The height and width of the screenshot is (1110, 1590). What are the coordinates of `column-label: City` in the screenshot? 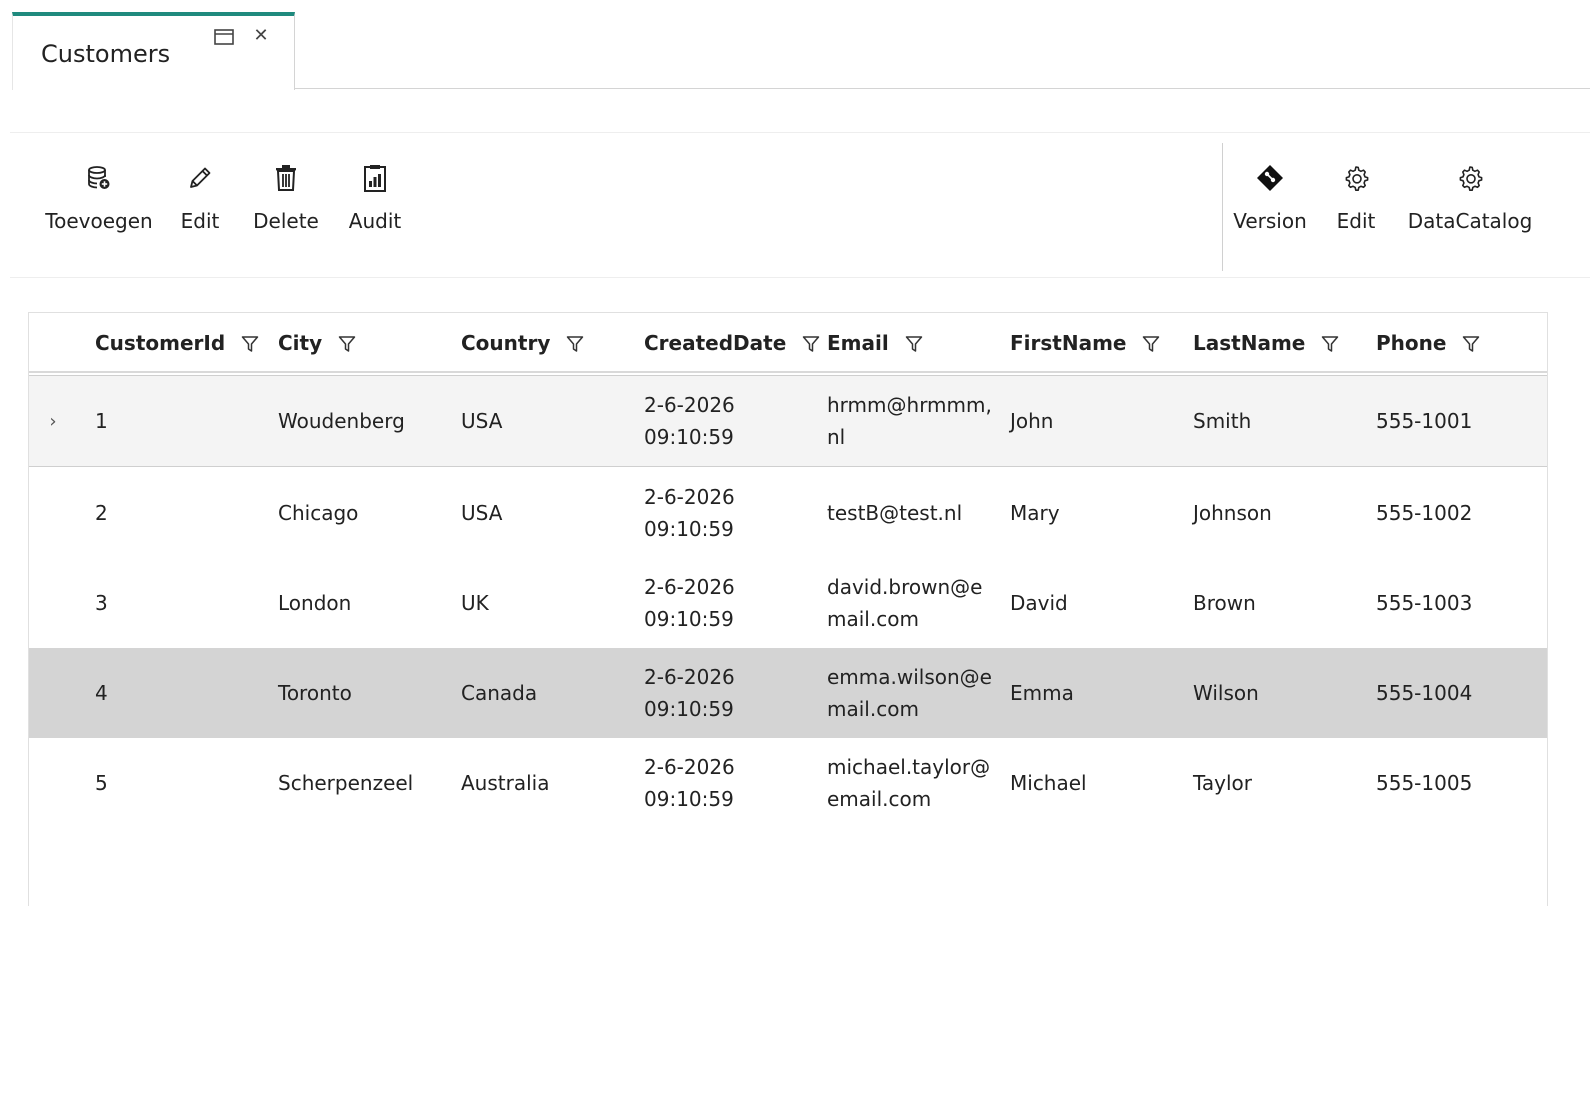 It's located at (300, 343).